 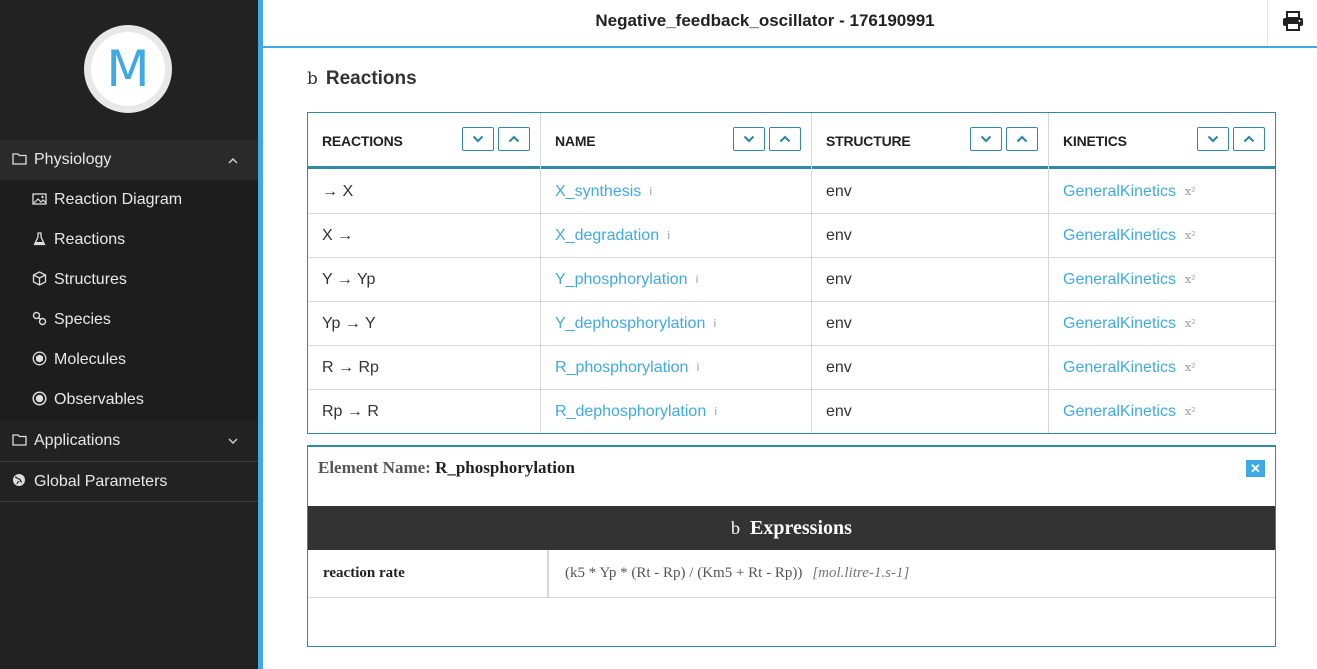 I want to click on column-header-reactions: REACTIONS, so click(x=424, y=141).